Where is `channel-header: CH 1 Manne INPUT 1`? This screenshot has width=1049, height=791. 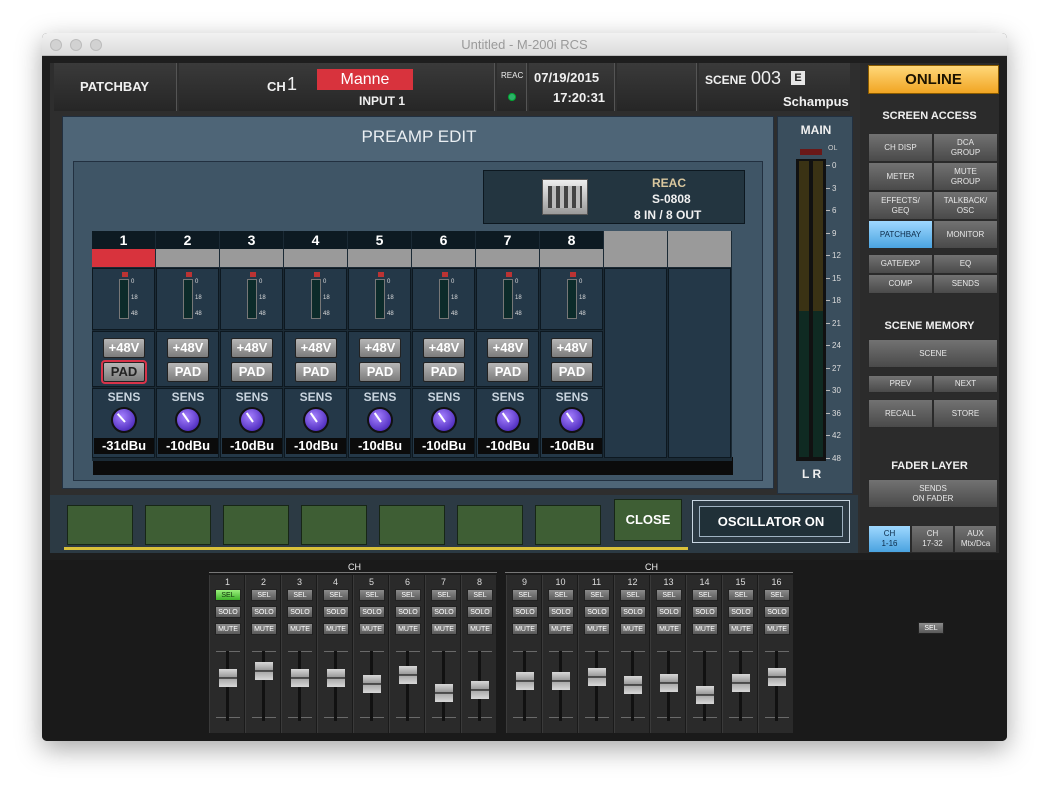
channel-header: CH 1 Manne INPUT 1 is located at coordinates (337, 87).